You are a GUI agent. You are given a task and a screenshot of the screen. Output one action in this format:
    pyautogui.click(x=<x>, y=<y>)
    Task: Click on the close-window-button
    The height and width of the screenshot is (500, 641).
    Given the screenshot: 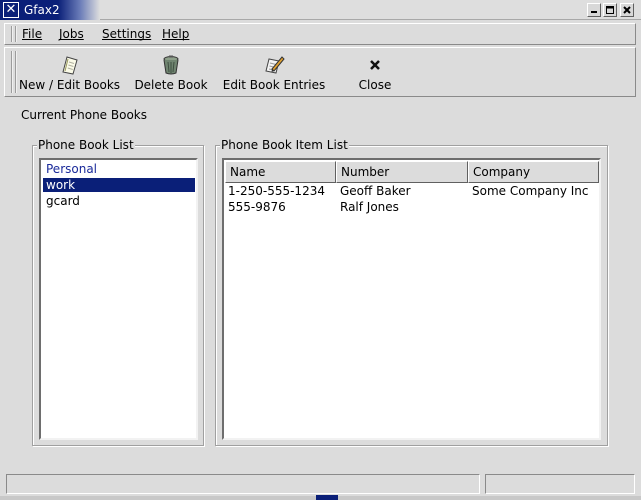 What is the action you would take?
    pyautogui.click(x=627, y=10)
    